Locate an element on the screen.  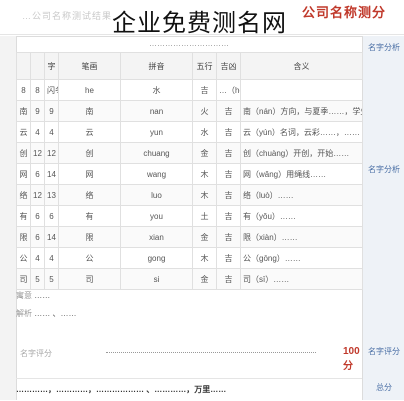
stamp-logo: 公司名称测分 is located at coordinates (343, 13).